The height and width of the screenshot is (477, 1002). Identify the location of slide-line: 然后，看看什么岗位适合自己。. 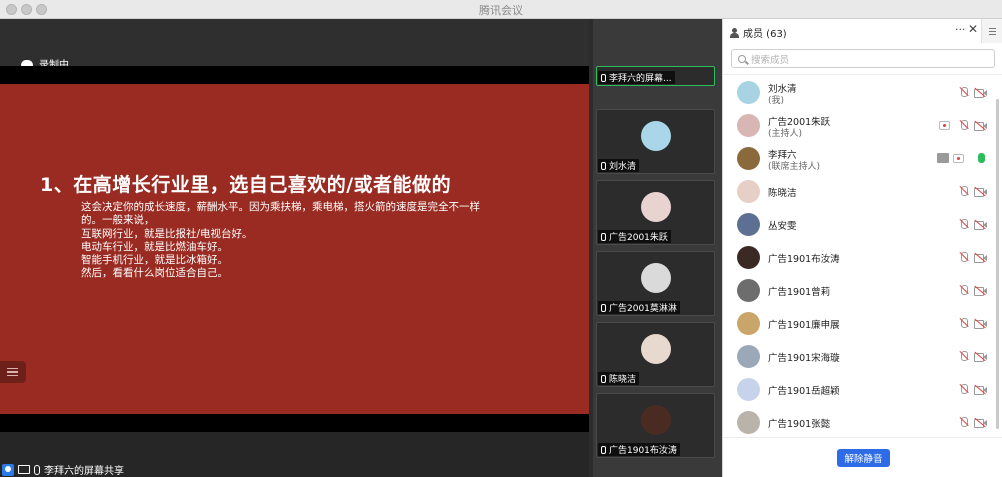
(154, 273).